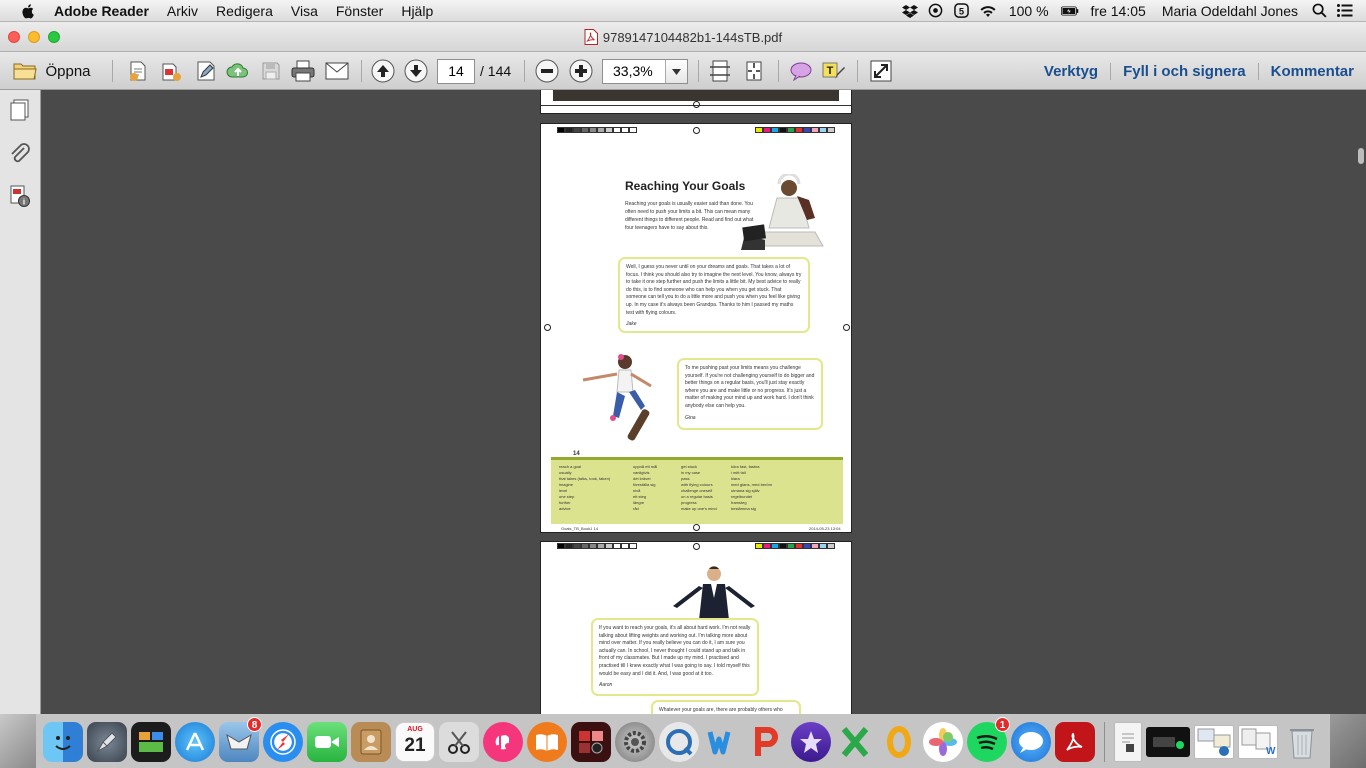  What do you see at coordinates (371, 741) in the screenshot?
I see `contacts-icon` at bounding box center [371, 741].